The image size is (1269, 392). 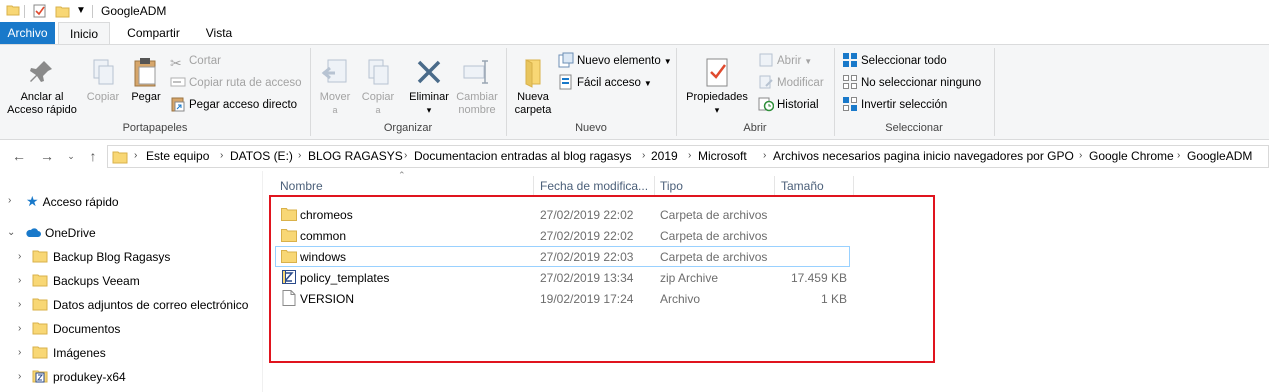 I want to click on breadcrumb-2019: 2019, so click(x=664, y=156).